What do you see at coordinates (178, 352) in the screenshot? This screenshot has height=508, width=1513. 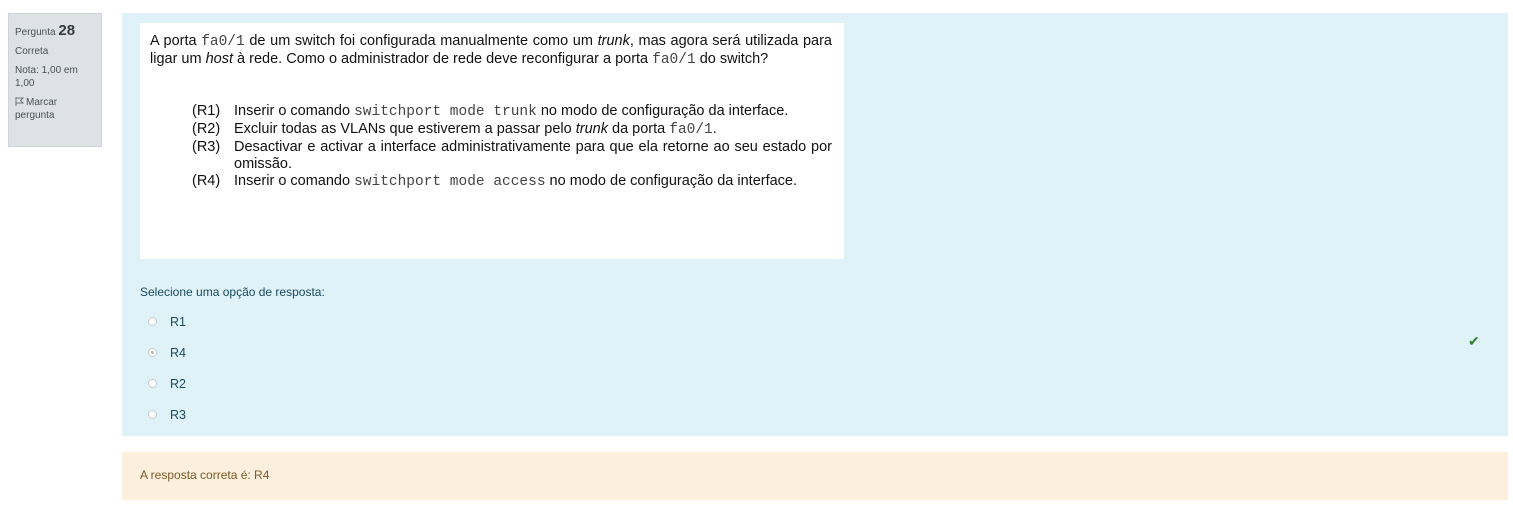 I see `answer-label: R4` at bounding box center [178, 352].